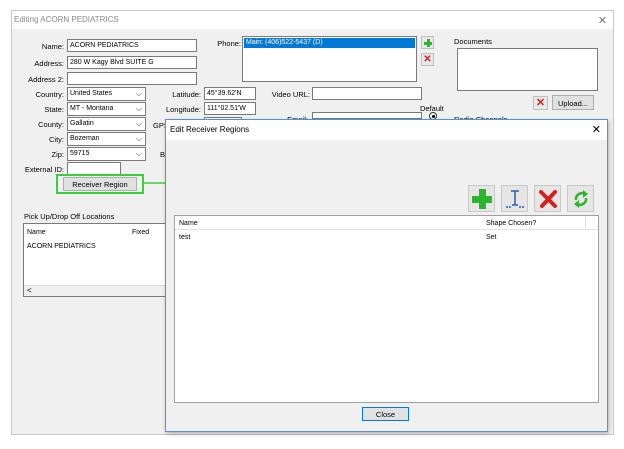 Image resolution: width=624 pixels, height=449 pixels. I want to click on city-value: Bozeman, so click(85, 138).